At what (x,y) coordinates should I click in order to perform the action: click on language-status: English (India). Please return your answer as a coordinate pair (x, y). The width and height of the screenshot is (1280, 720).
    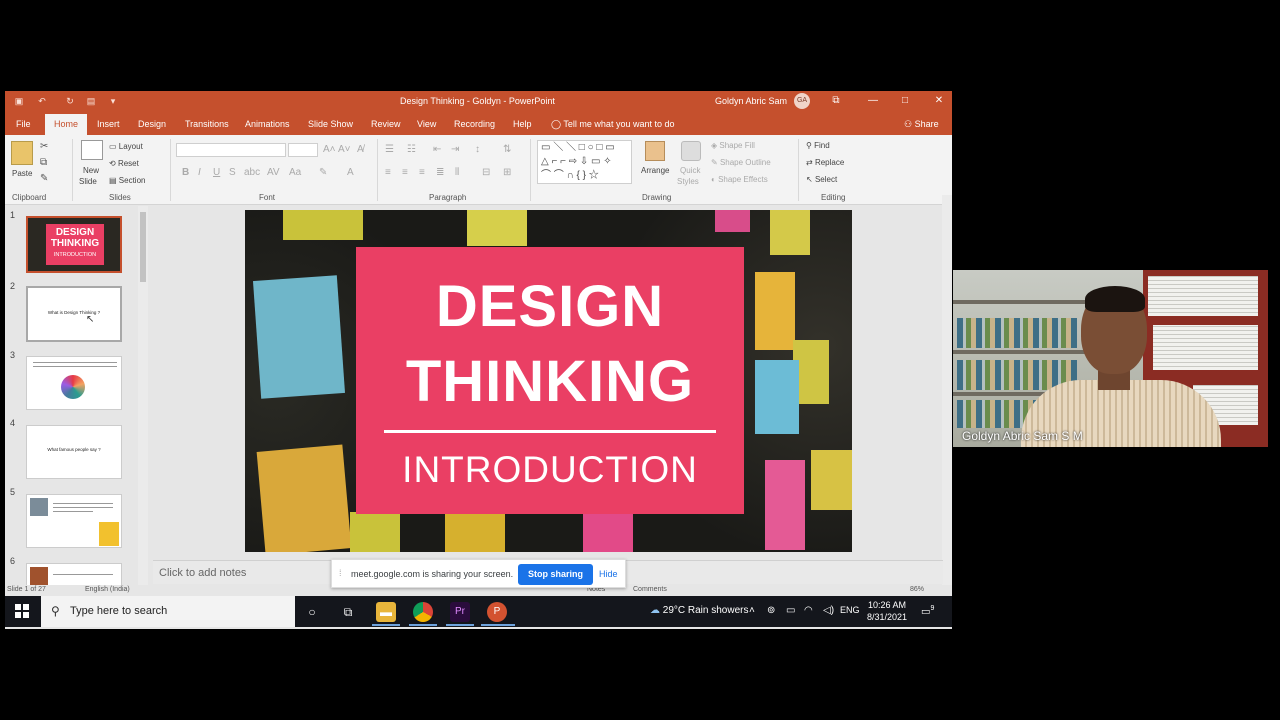
    Looking at the image, I should click on (107, 589).